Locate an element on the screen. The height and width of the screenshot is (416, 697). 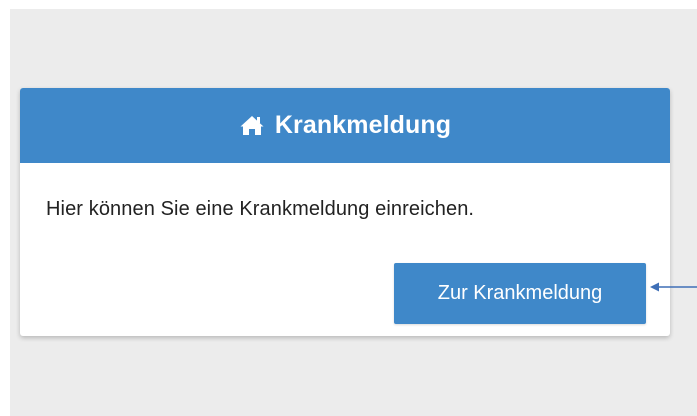
home-icon is located at coordinates (252, 125).